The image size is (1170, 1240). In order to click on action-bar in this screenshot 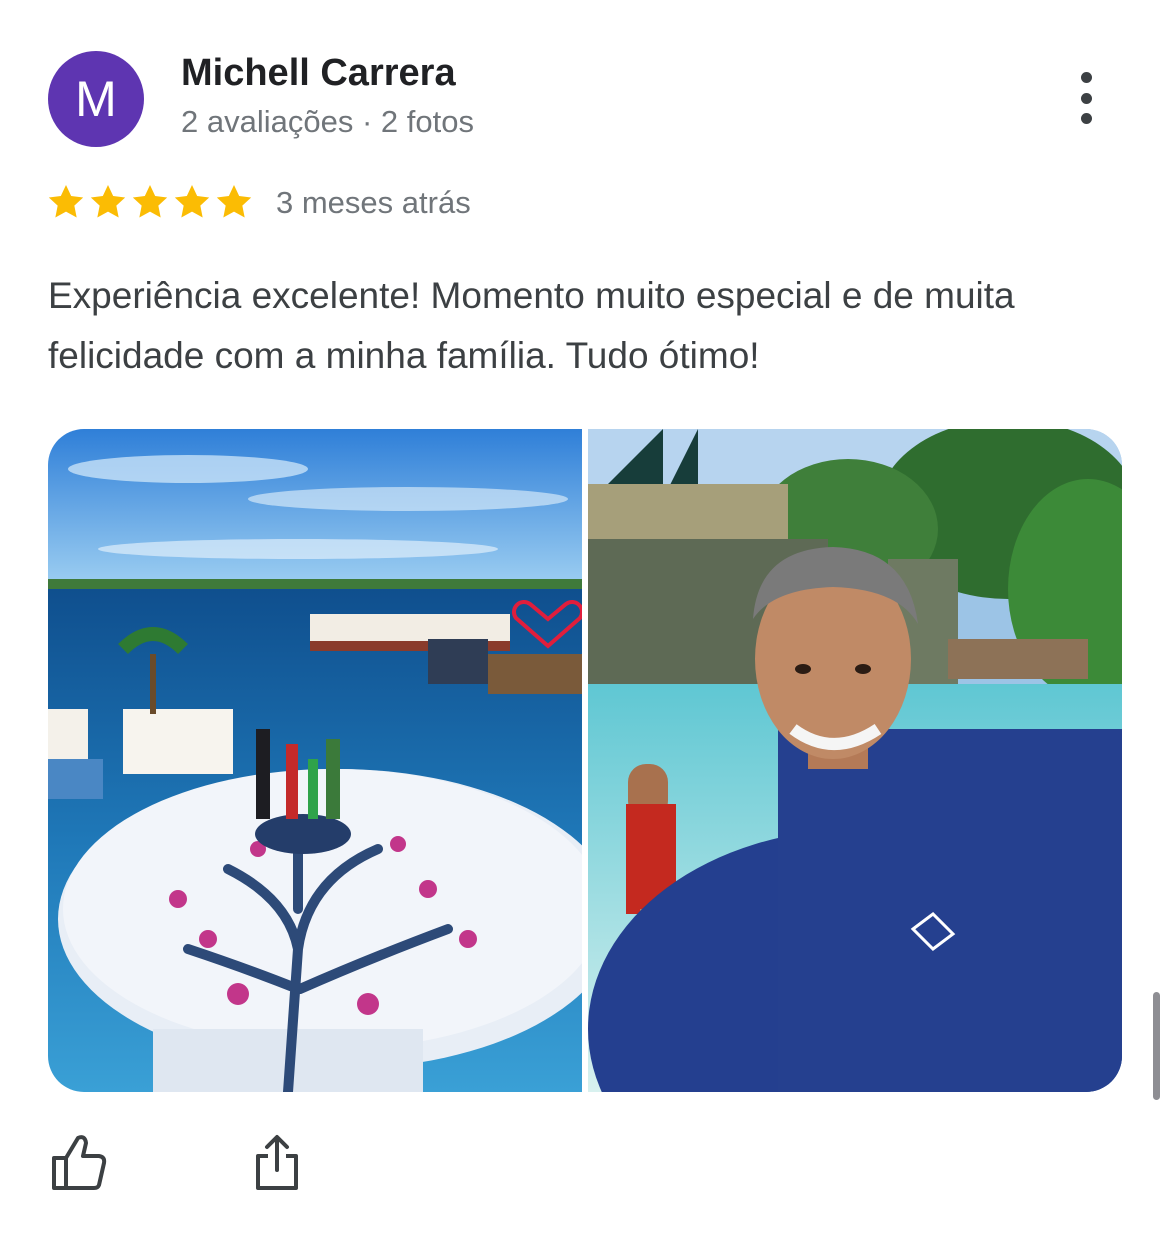, I will do `click(178, 1162)`.